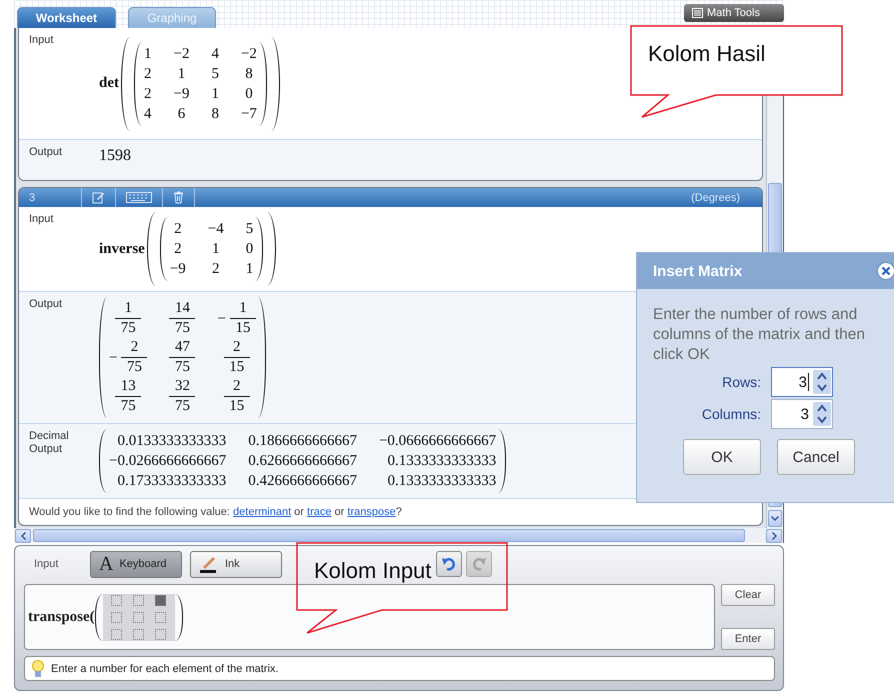 Image resolution: width=894 pixels, height=698 pixels. Describe the element at coordinates (216, 229) in the screenshot. I see `matrix-entry: −4` at that location.